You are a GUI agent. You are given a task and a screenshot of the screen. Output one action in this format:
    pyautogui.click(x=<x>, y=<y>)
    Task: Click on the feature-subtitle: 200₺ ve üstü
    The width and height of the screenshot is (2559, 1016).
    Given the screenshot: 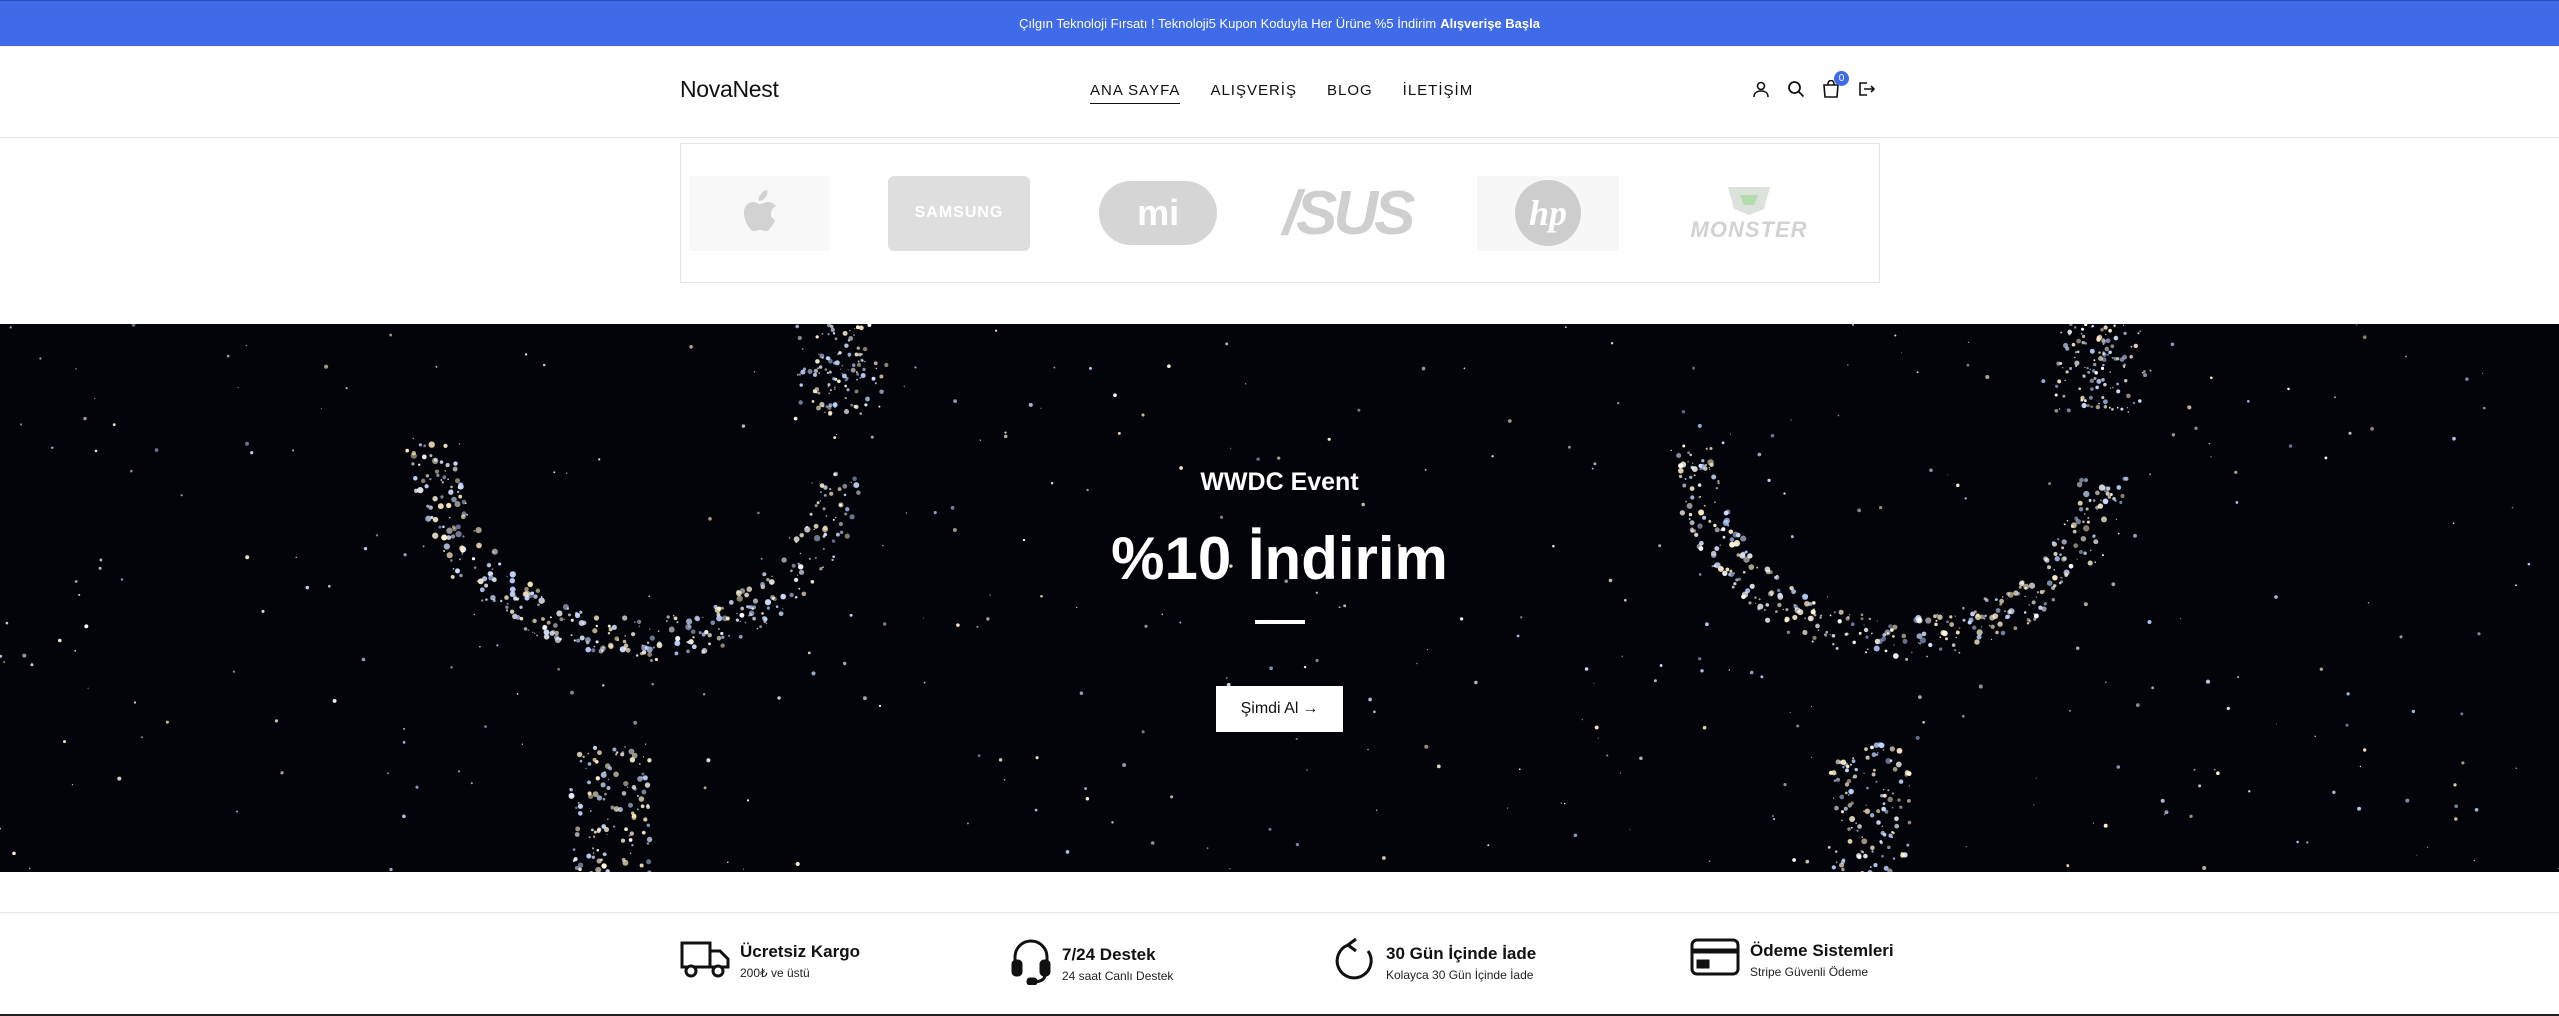 What is the action you would take?
    pyautogui.click(x=775, y=972)
    